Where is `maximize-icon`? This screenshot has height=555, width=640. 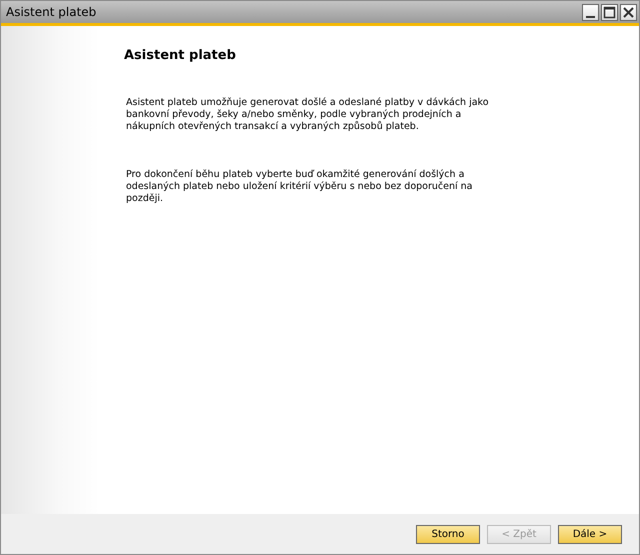 maximize-icon is located at coordinates (609, 12).